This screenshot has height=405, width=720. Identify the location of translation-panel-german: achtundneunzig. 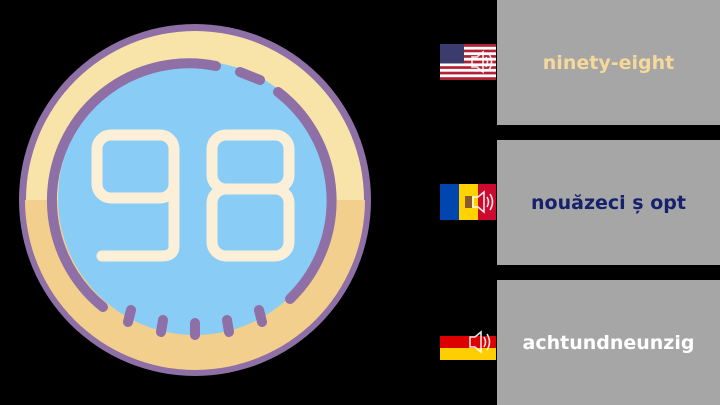
(608, 342).